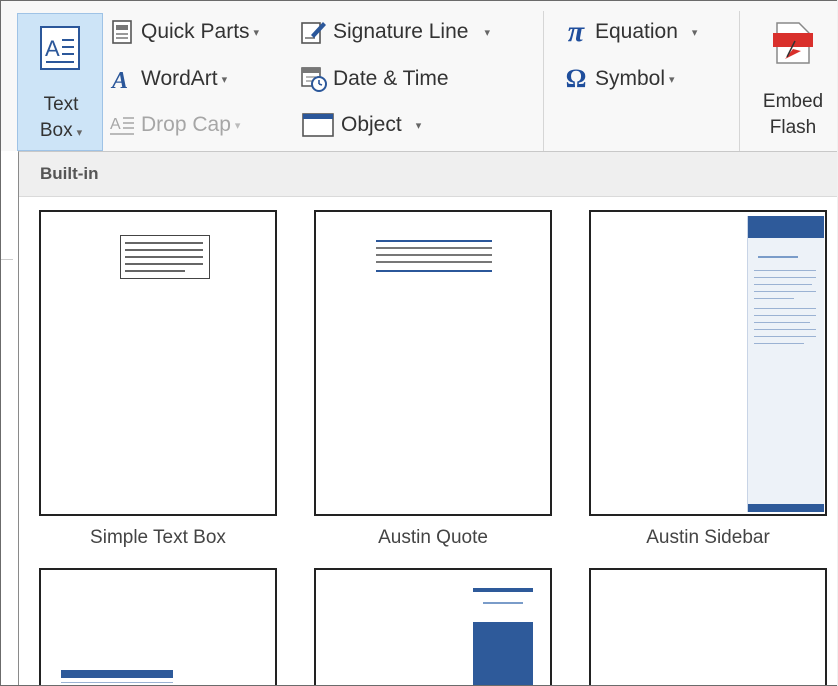  What do you see at coordinates (576, 78) in the screenshot?
I see `omega-icon: Ω` at bounding box center [576, 78].